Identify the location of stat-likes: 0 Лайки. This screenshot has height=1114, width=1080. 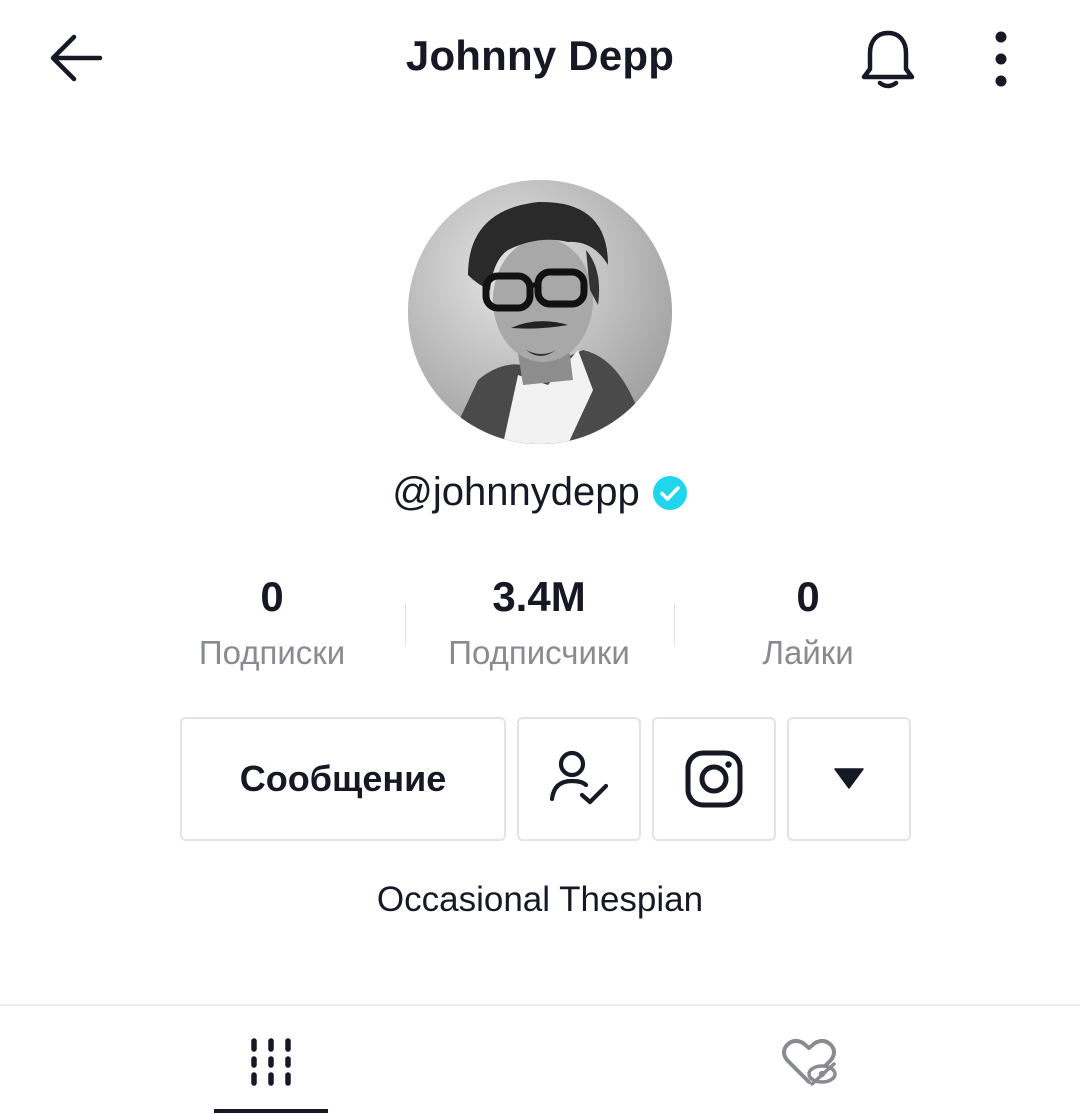
(808, 621).